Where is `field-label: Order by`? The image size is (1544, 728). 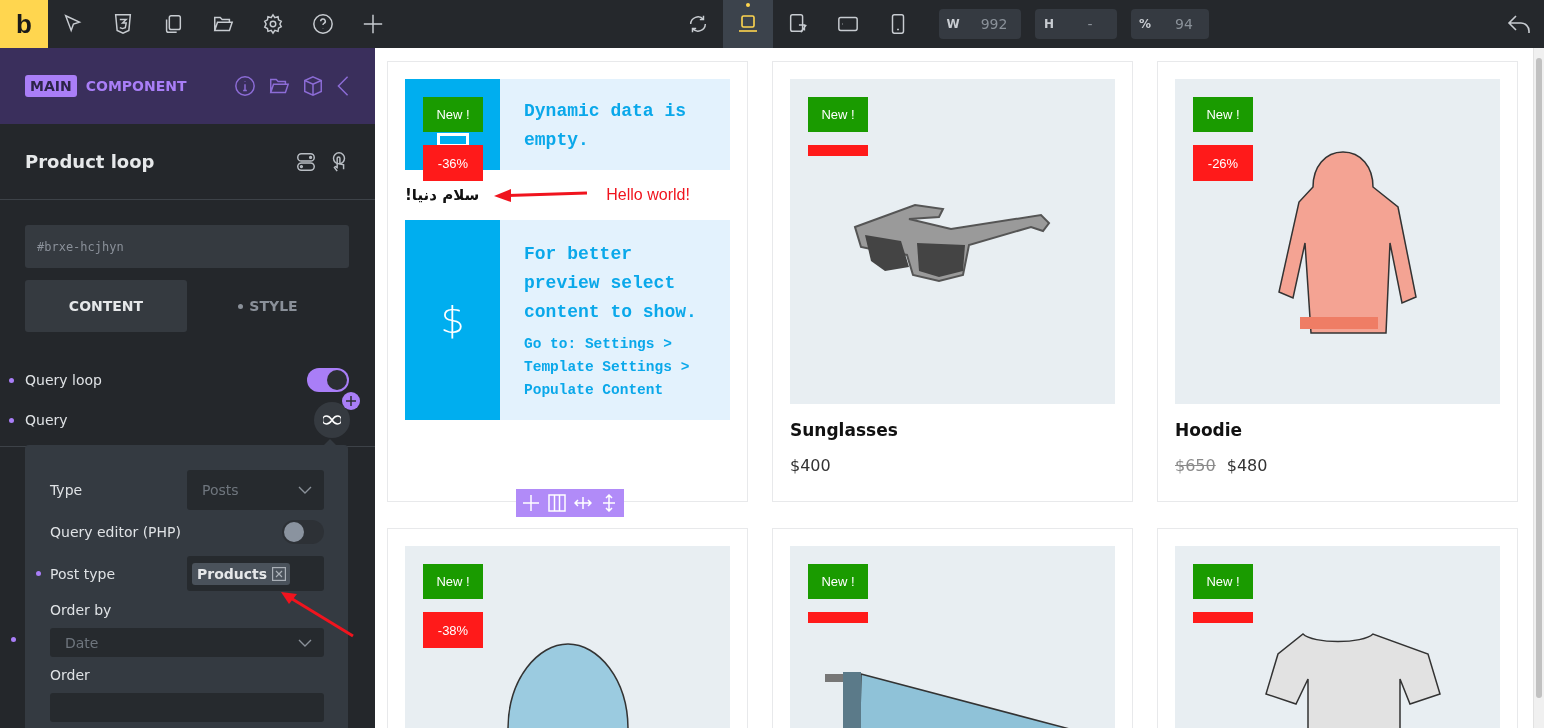
field-label: Order by is located at coordinates (81, 609).